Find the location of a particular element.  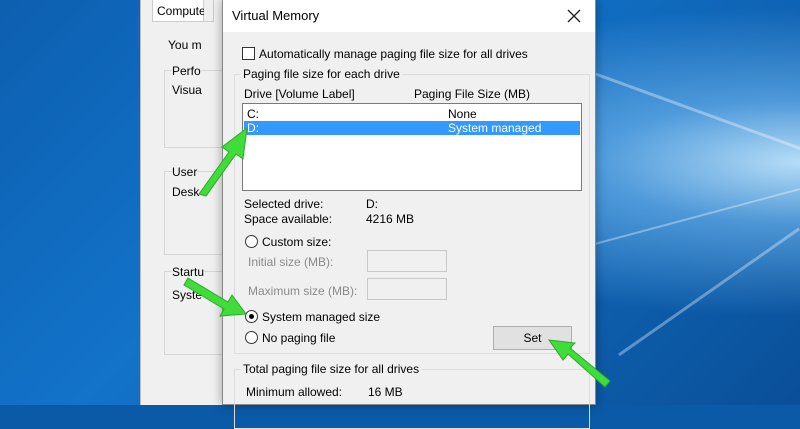

user-profiles-text: Desk is located at coordinates (186, 192).